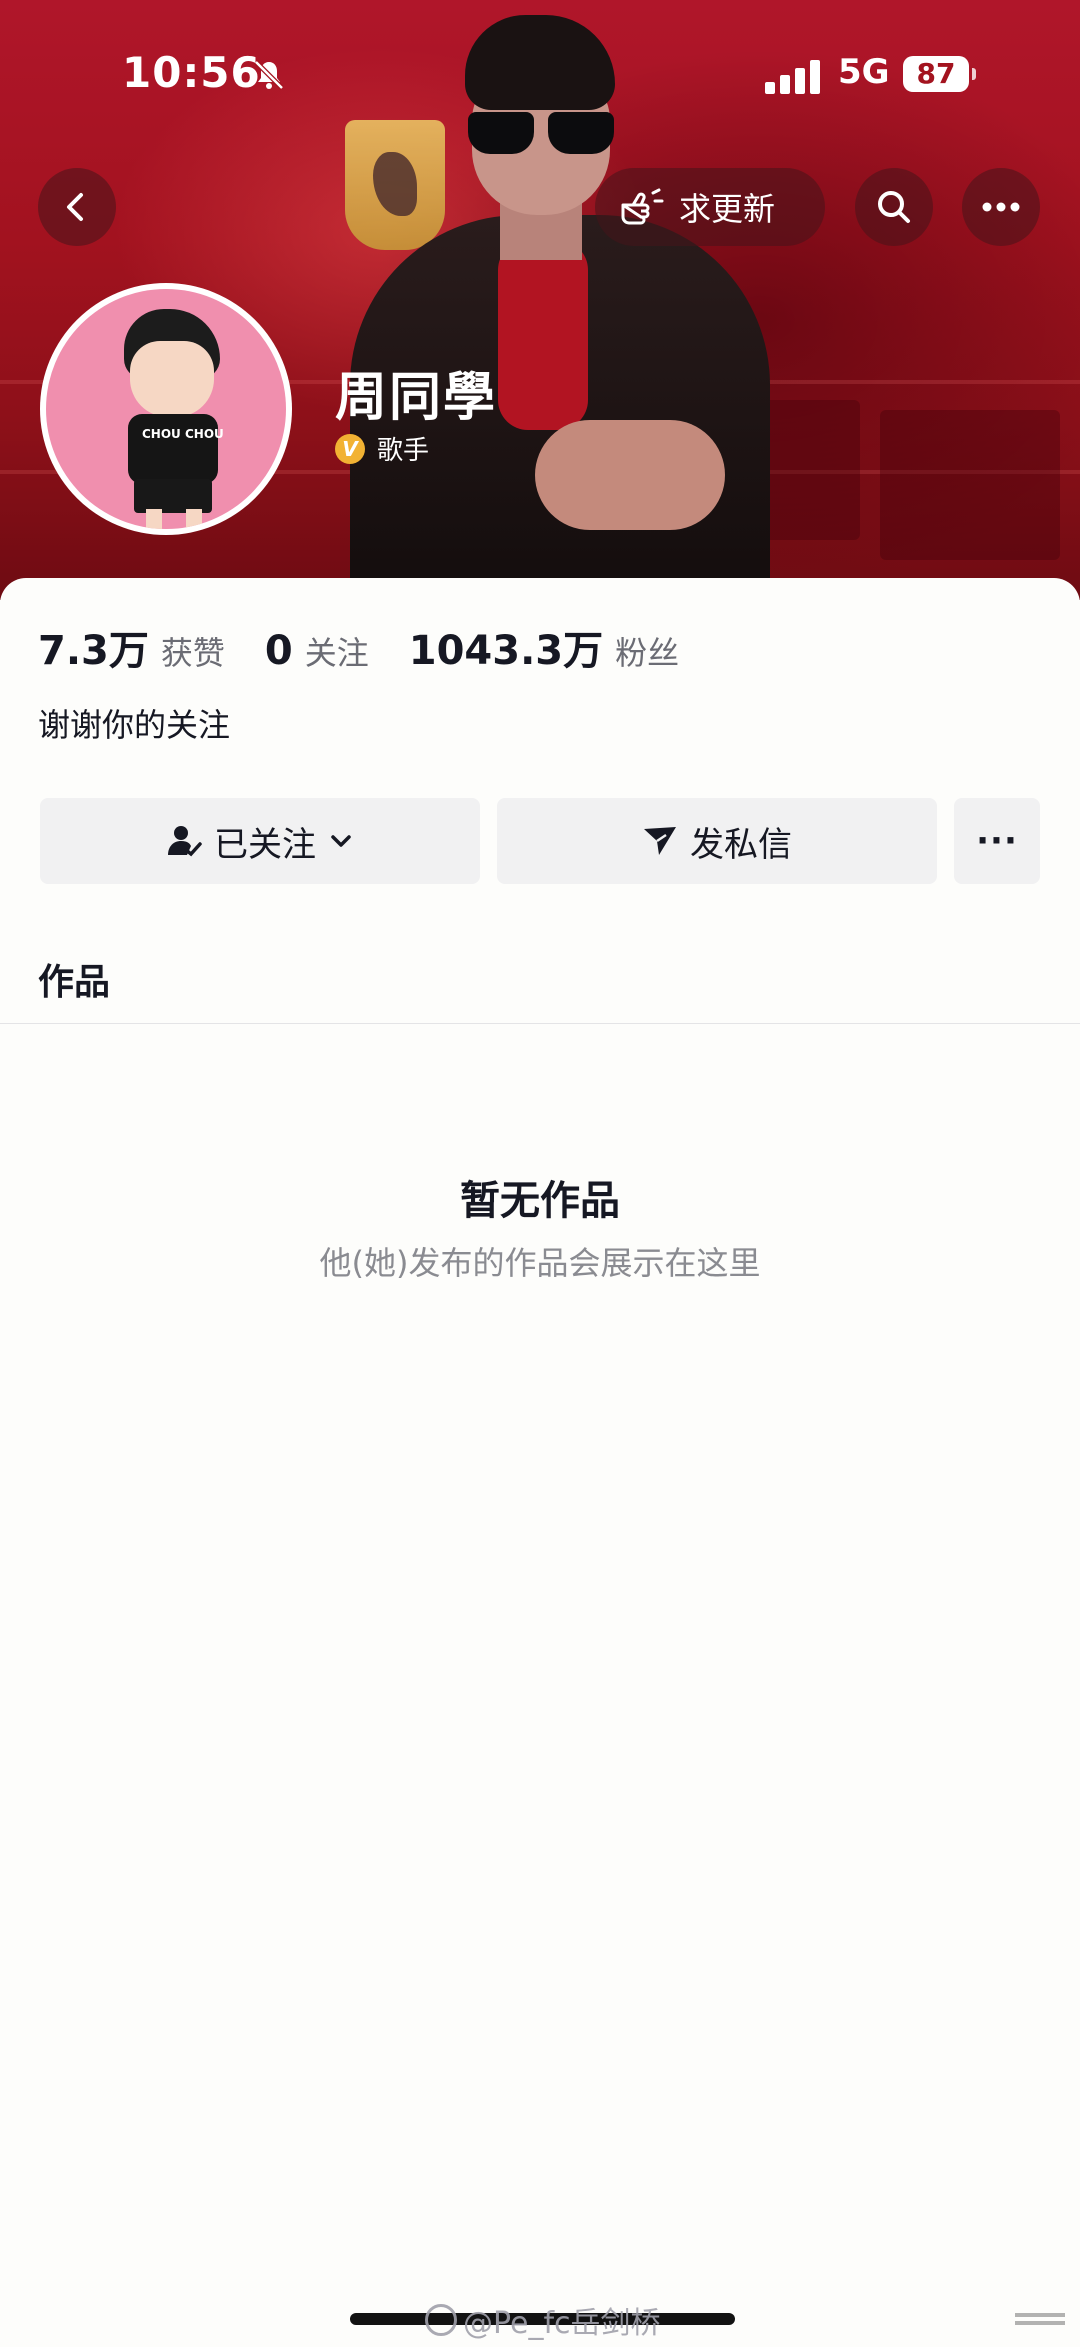 This screenshot has width=1080, height=2347. What do you see at coordinates (279, 651) in the screenshot?
I see `following-count: 0` at bounding box center [279, 651].